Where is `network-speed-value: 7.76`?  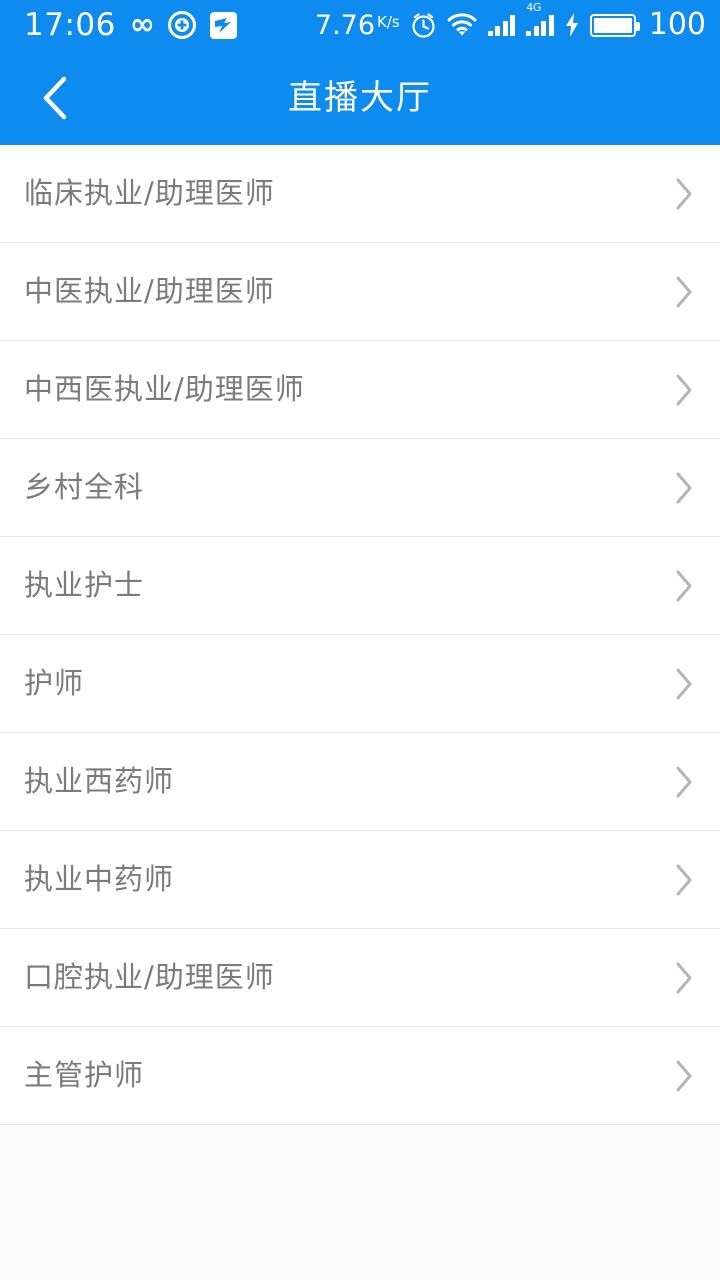 network-speed-value: 7.76 is located at coordinates (345, 25).